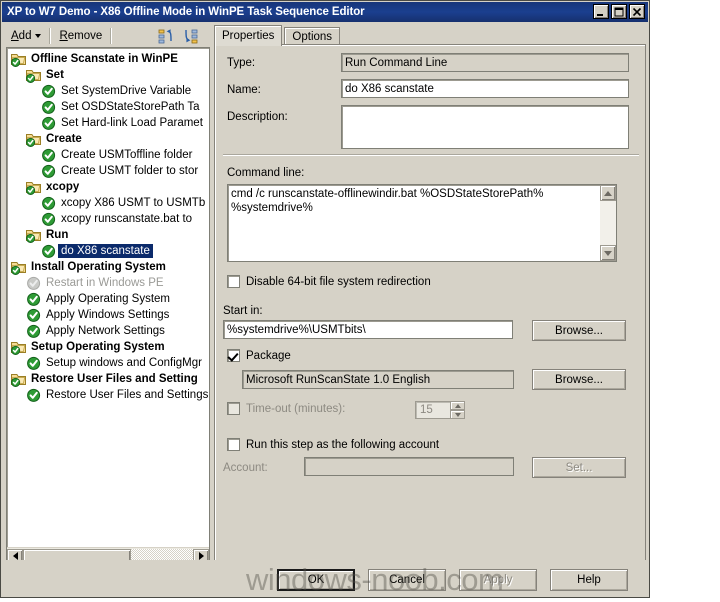  What do you see at coordinates (64, 139) in the screenshot?
I see `tree-item-label: Create` at bounding box center [64, 139].